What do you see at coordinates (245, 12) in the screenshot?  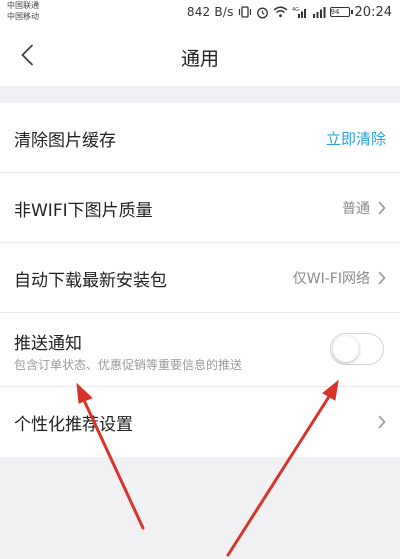 I see `vibrate-icon` at bounding box center [245, 12].